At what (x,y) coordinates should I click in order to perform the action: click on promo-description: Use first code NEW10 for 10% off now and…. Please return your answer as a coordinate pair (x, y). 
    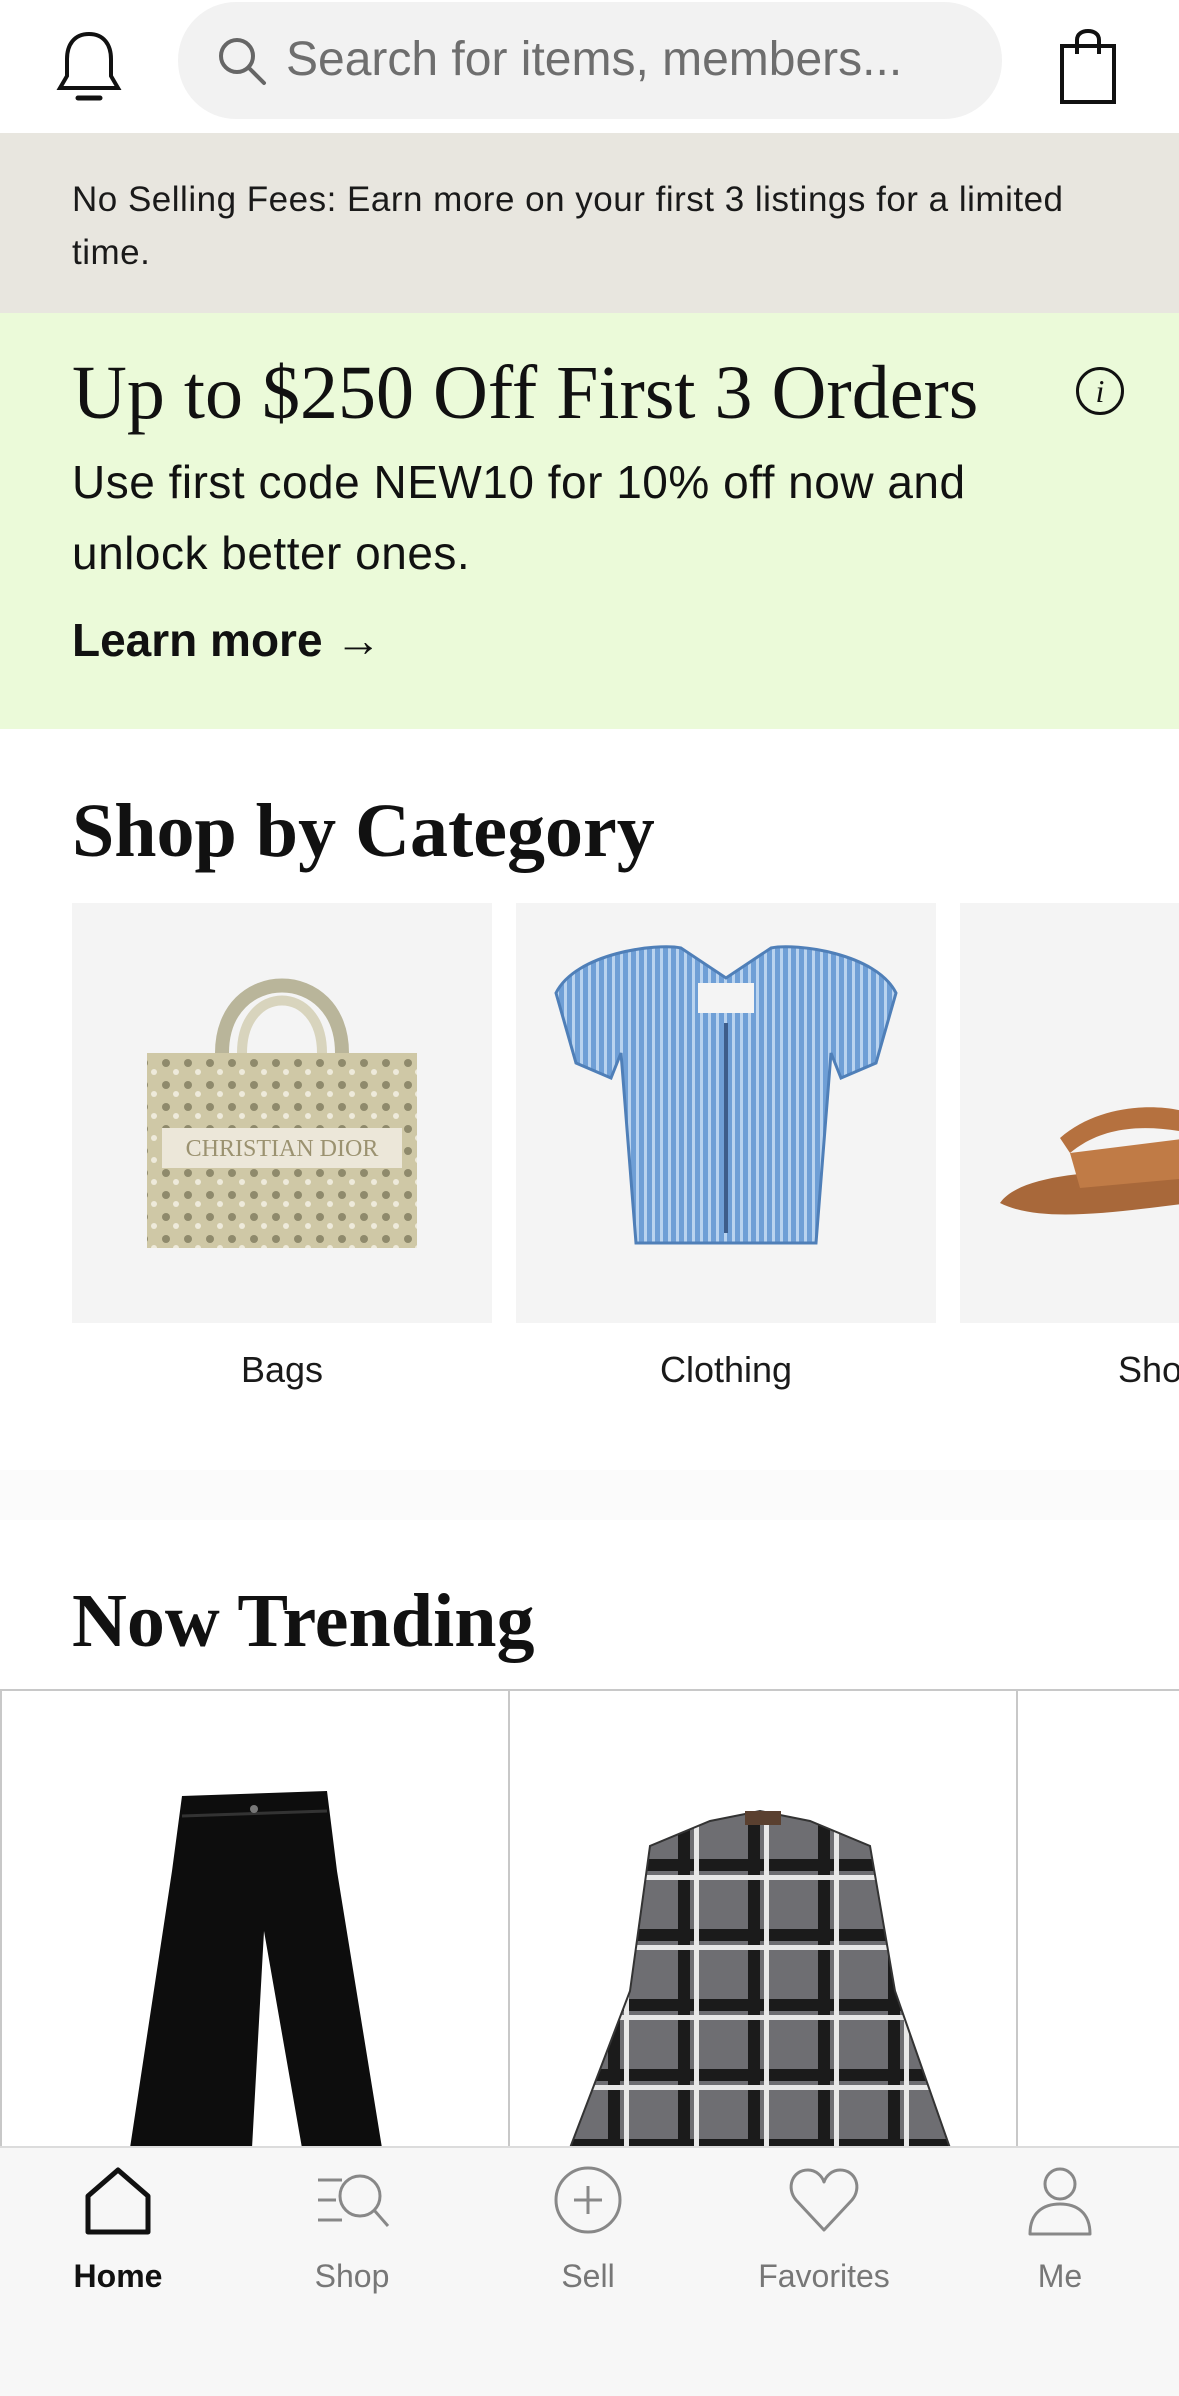
    Looking at the image, I should click on (519, 517).